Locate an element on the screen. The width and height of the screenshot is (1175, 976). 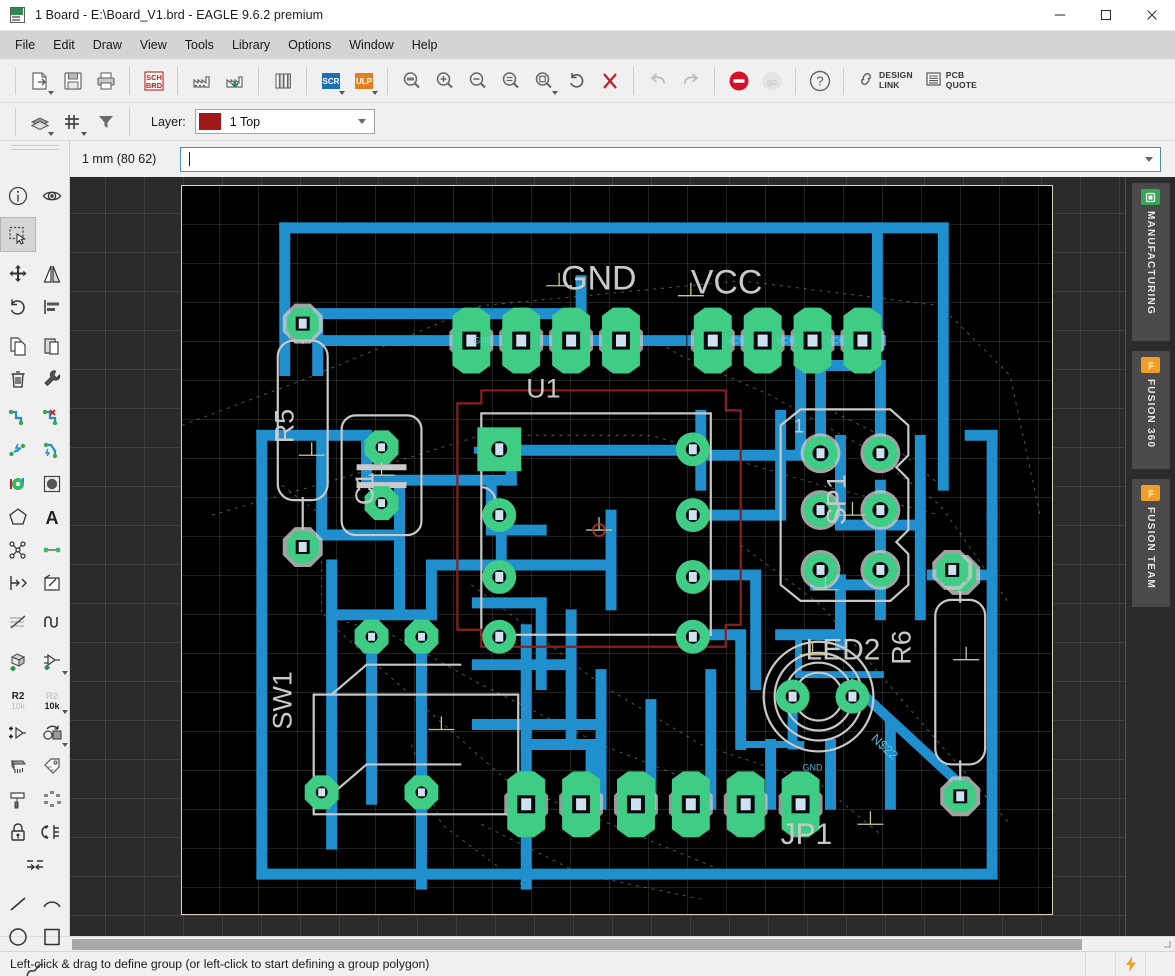
u1-pads is located at coordinates (593, 540).